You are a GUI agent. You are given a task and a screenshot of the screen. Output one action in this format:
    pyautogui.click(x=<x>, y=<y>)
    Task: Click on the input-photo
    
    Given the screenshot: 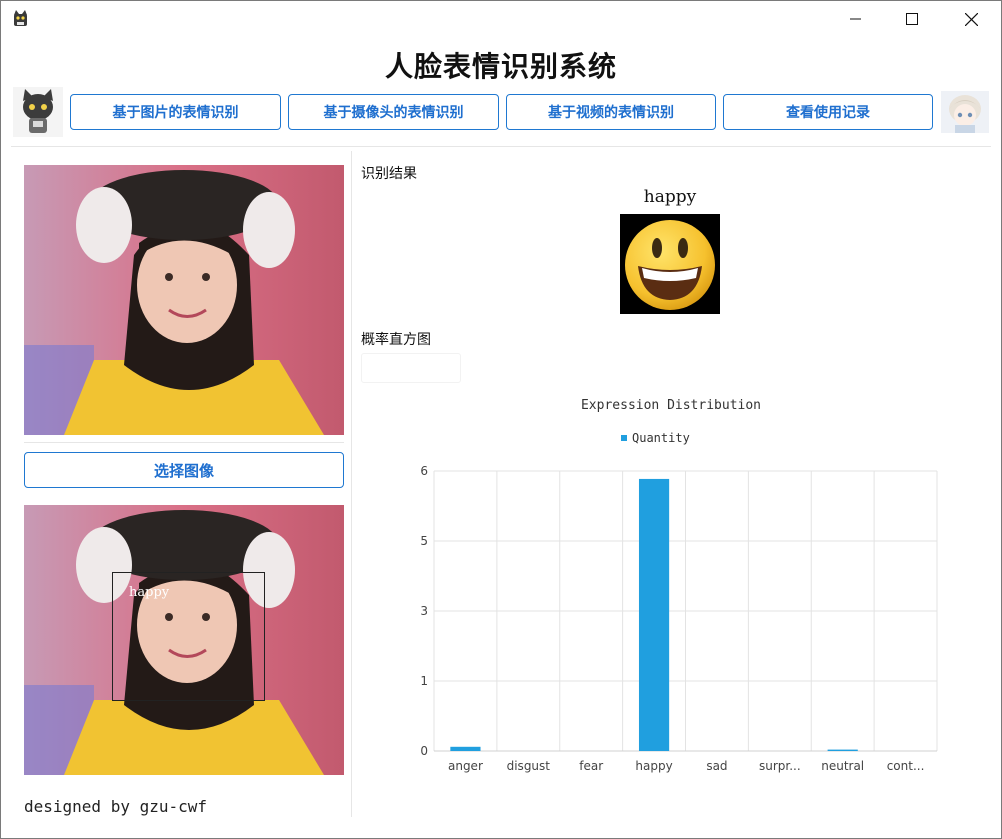 What is the action you would take?
    pyautogui.click(x=184, y=300)
    